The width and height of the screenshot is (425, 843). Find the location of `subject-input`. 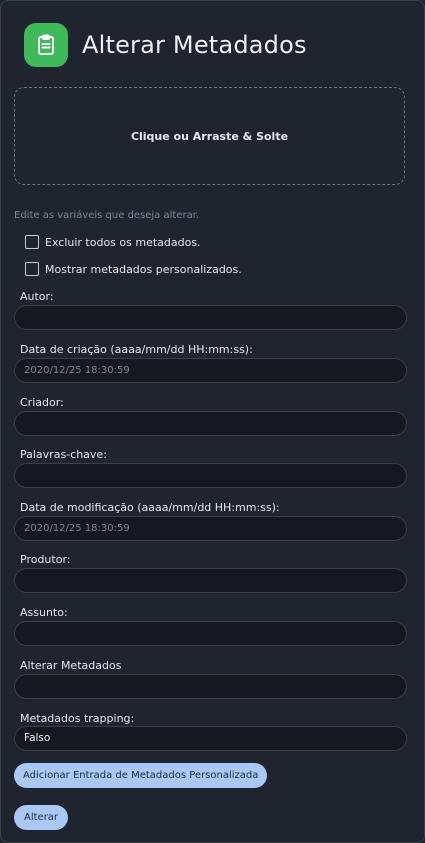

subject-input is located at coordinates (210, 633).